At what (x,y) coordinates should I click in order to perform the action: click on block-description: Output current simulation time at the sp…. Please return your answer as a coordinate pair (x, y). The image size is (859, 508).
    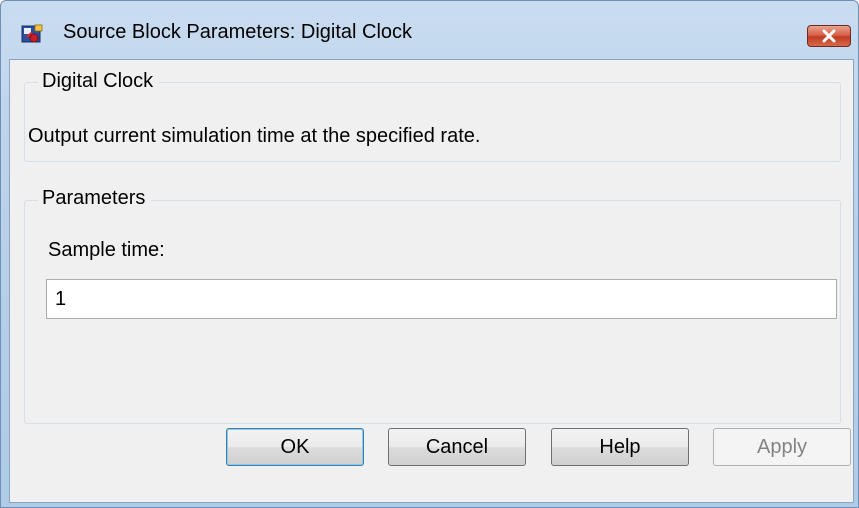
    Looking at the image, I should click on (254, 136).